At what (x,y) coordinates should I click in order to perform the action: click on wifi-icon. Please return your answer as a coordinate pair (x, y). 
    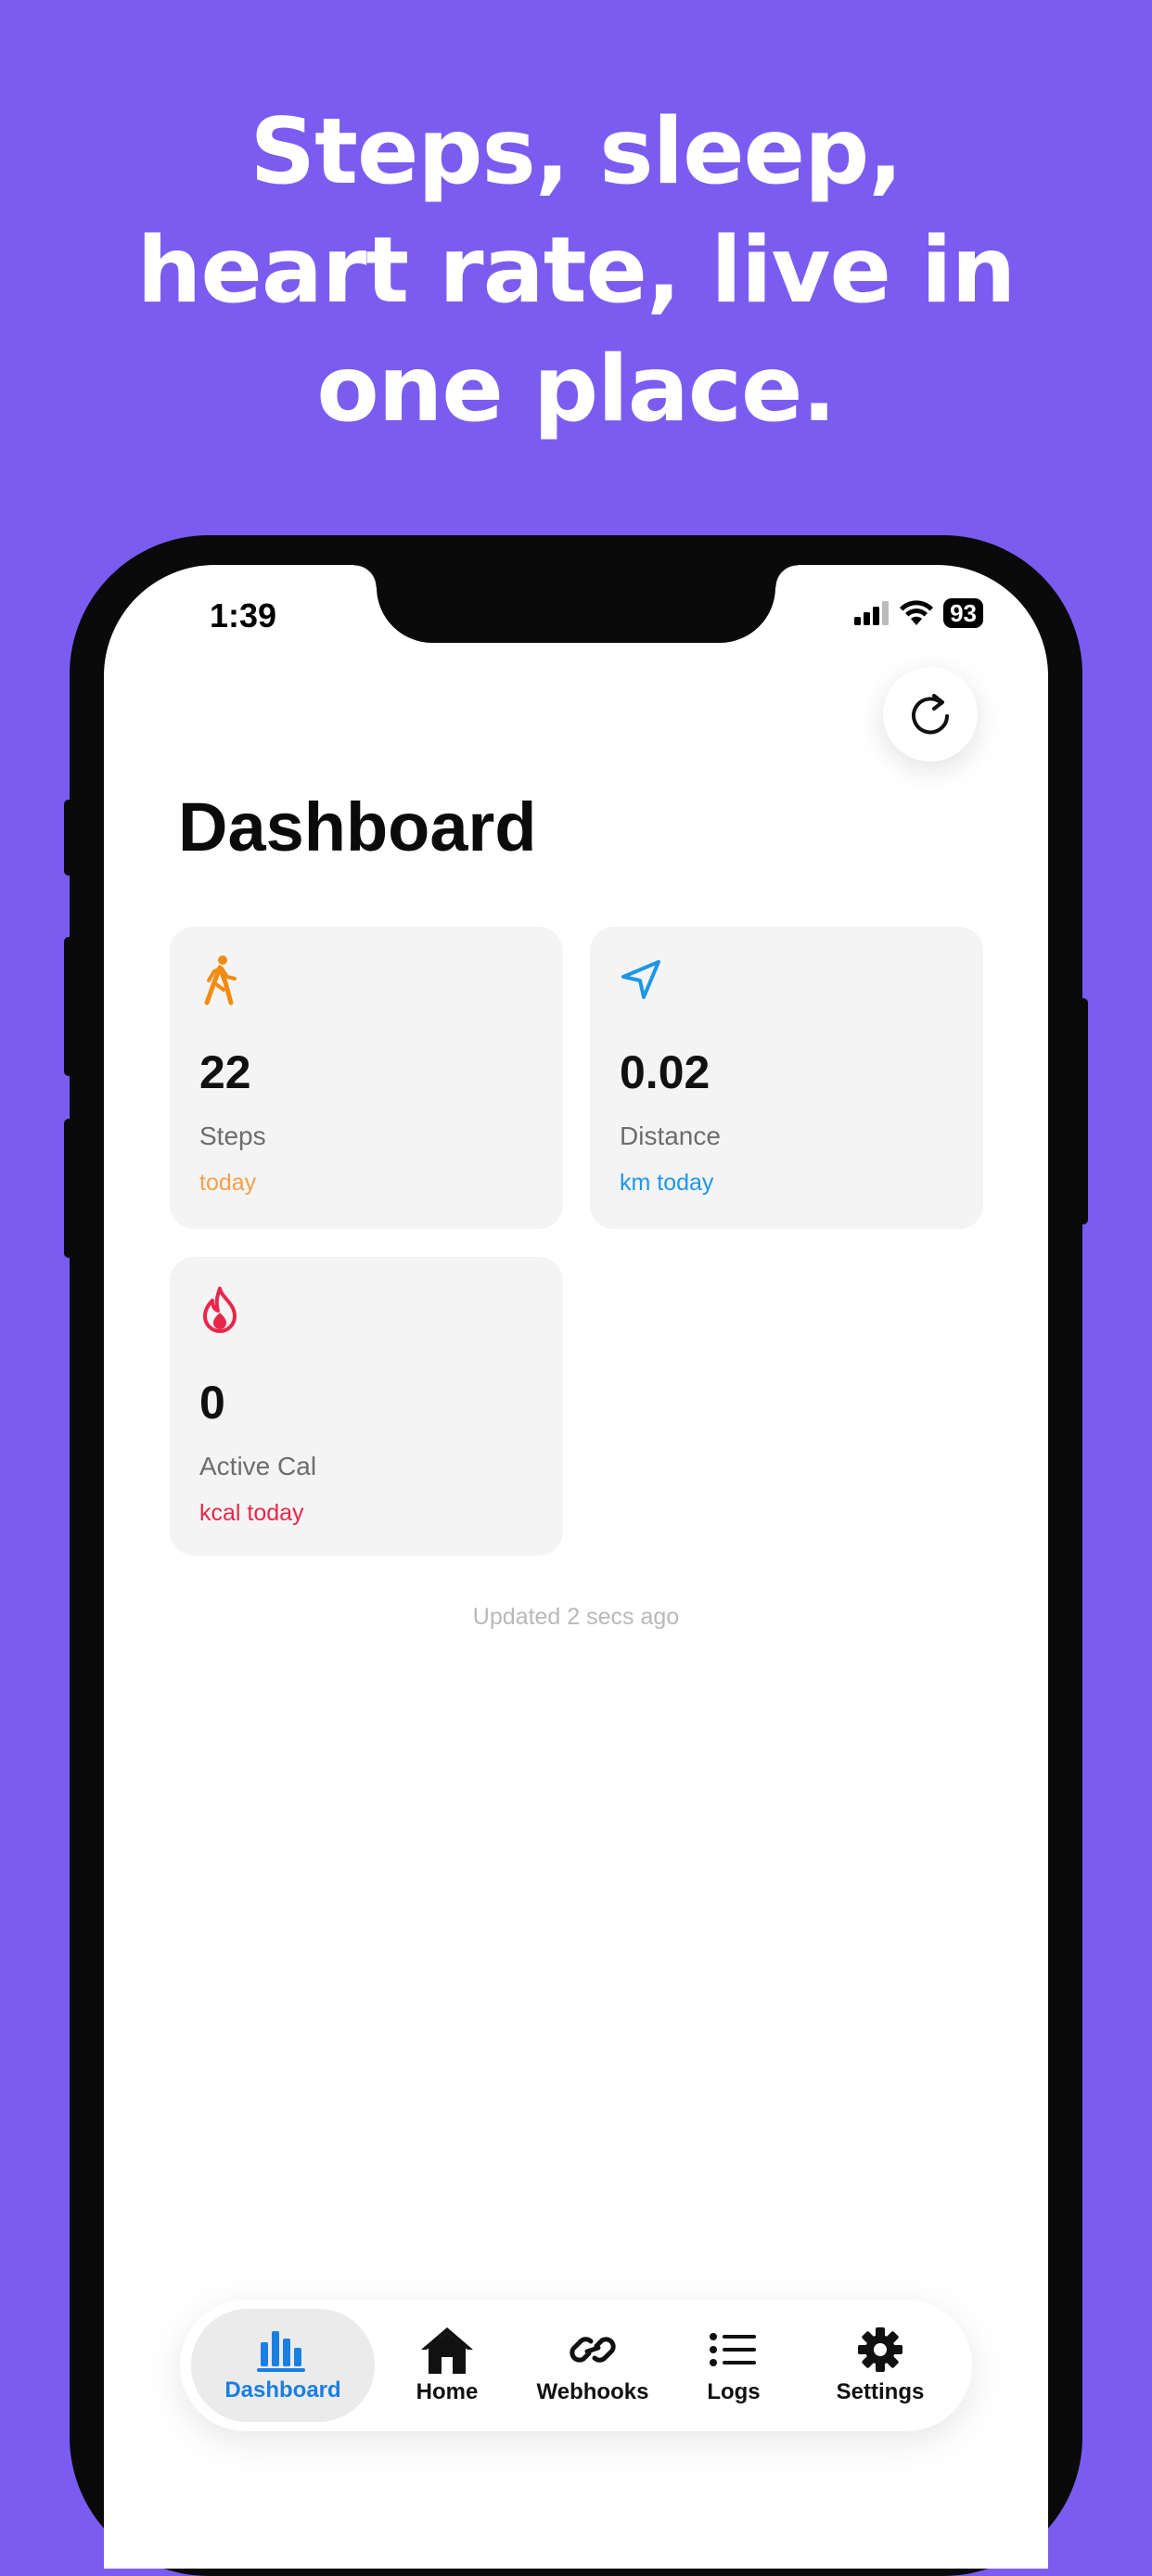
    Looking at the image, I should click on (917, 612).